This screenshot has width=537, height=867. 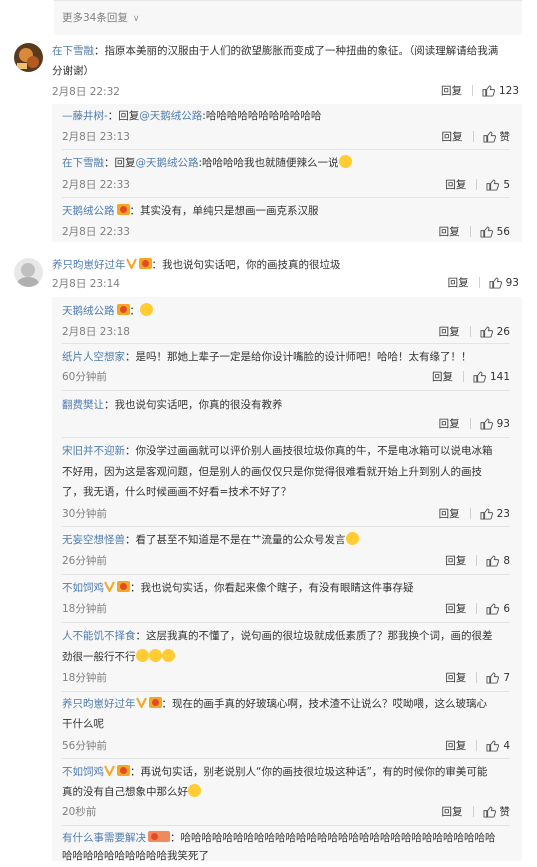 I want to click on reply-item: 天鹅绒公路 ： 2月8日 23:18 回复 26, so click(x=287, y=320).